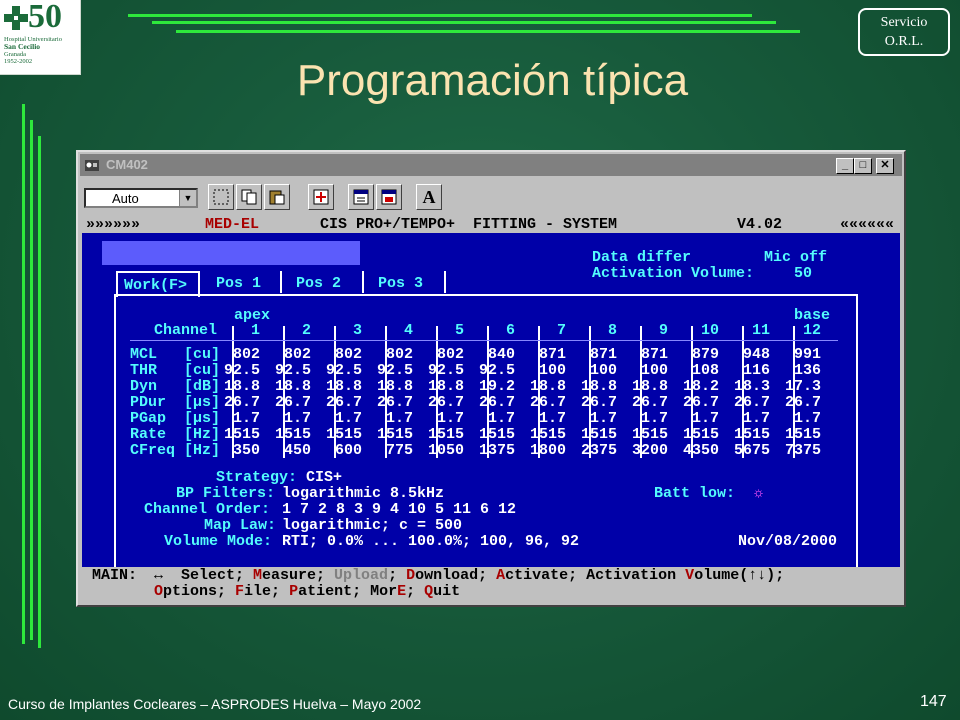 The width and height of the screenshot is (960, 720). I want to click on font-button: A, so click(429, 197).